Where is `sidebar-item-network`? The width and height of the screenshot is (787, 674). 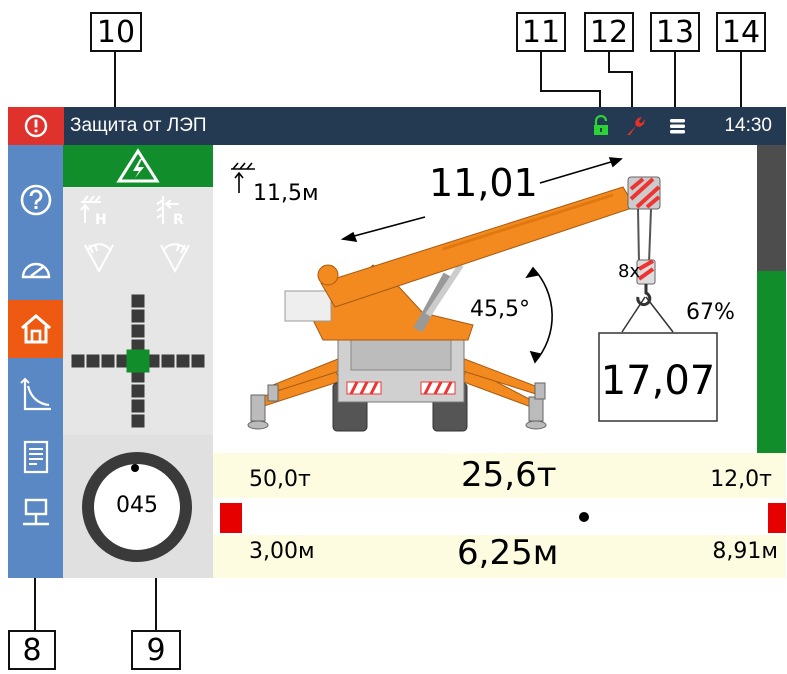 sidebar-item-network is located at coordinates (35, 514).